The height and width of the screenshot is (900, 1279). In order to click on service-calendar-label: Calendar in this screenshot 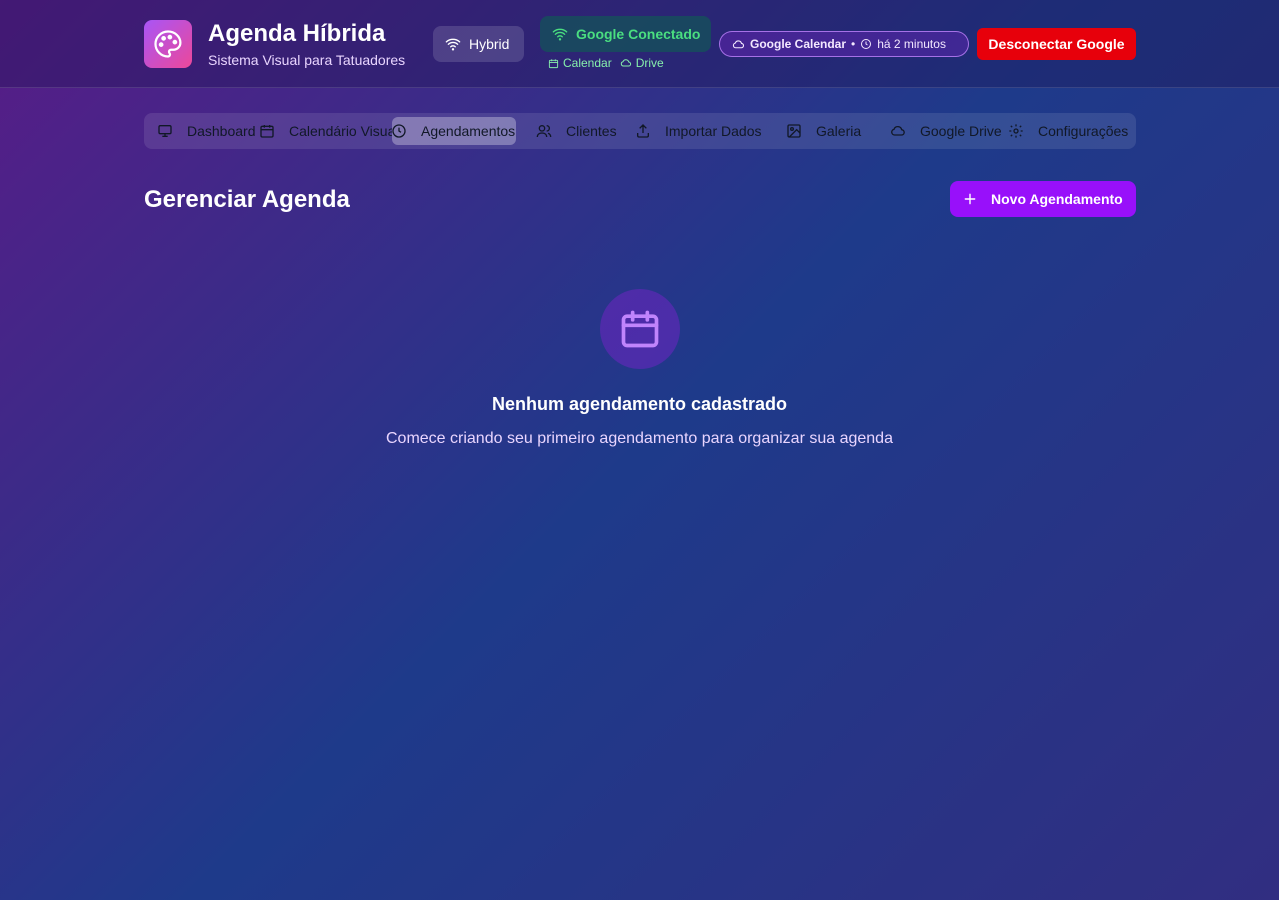, I will do `click(587, 63)`.